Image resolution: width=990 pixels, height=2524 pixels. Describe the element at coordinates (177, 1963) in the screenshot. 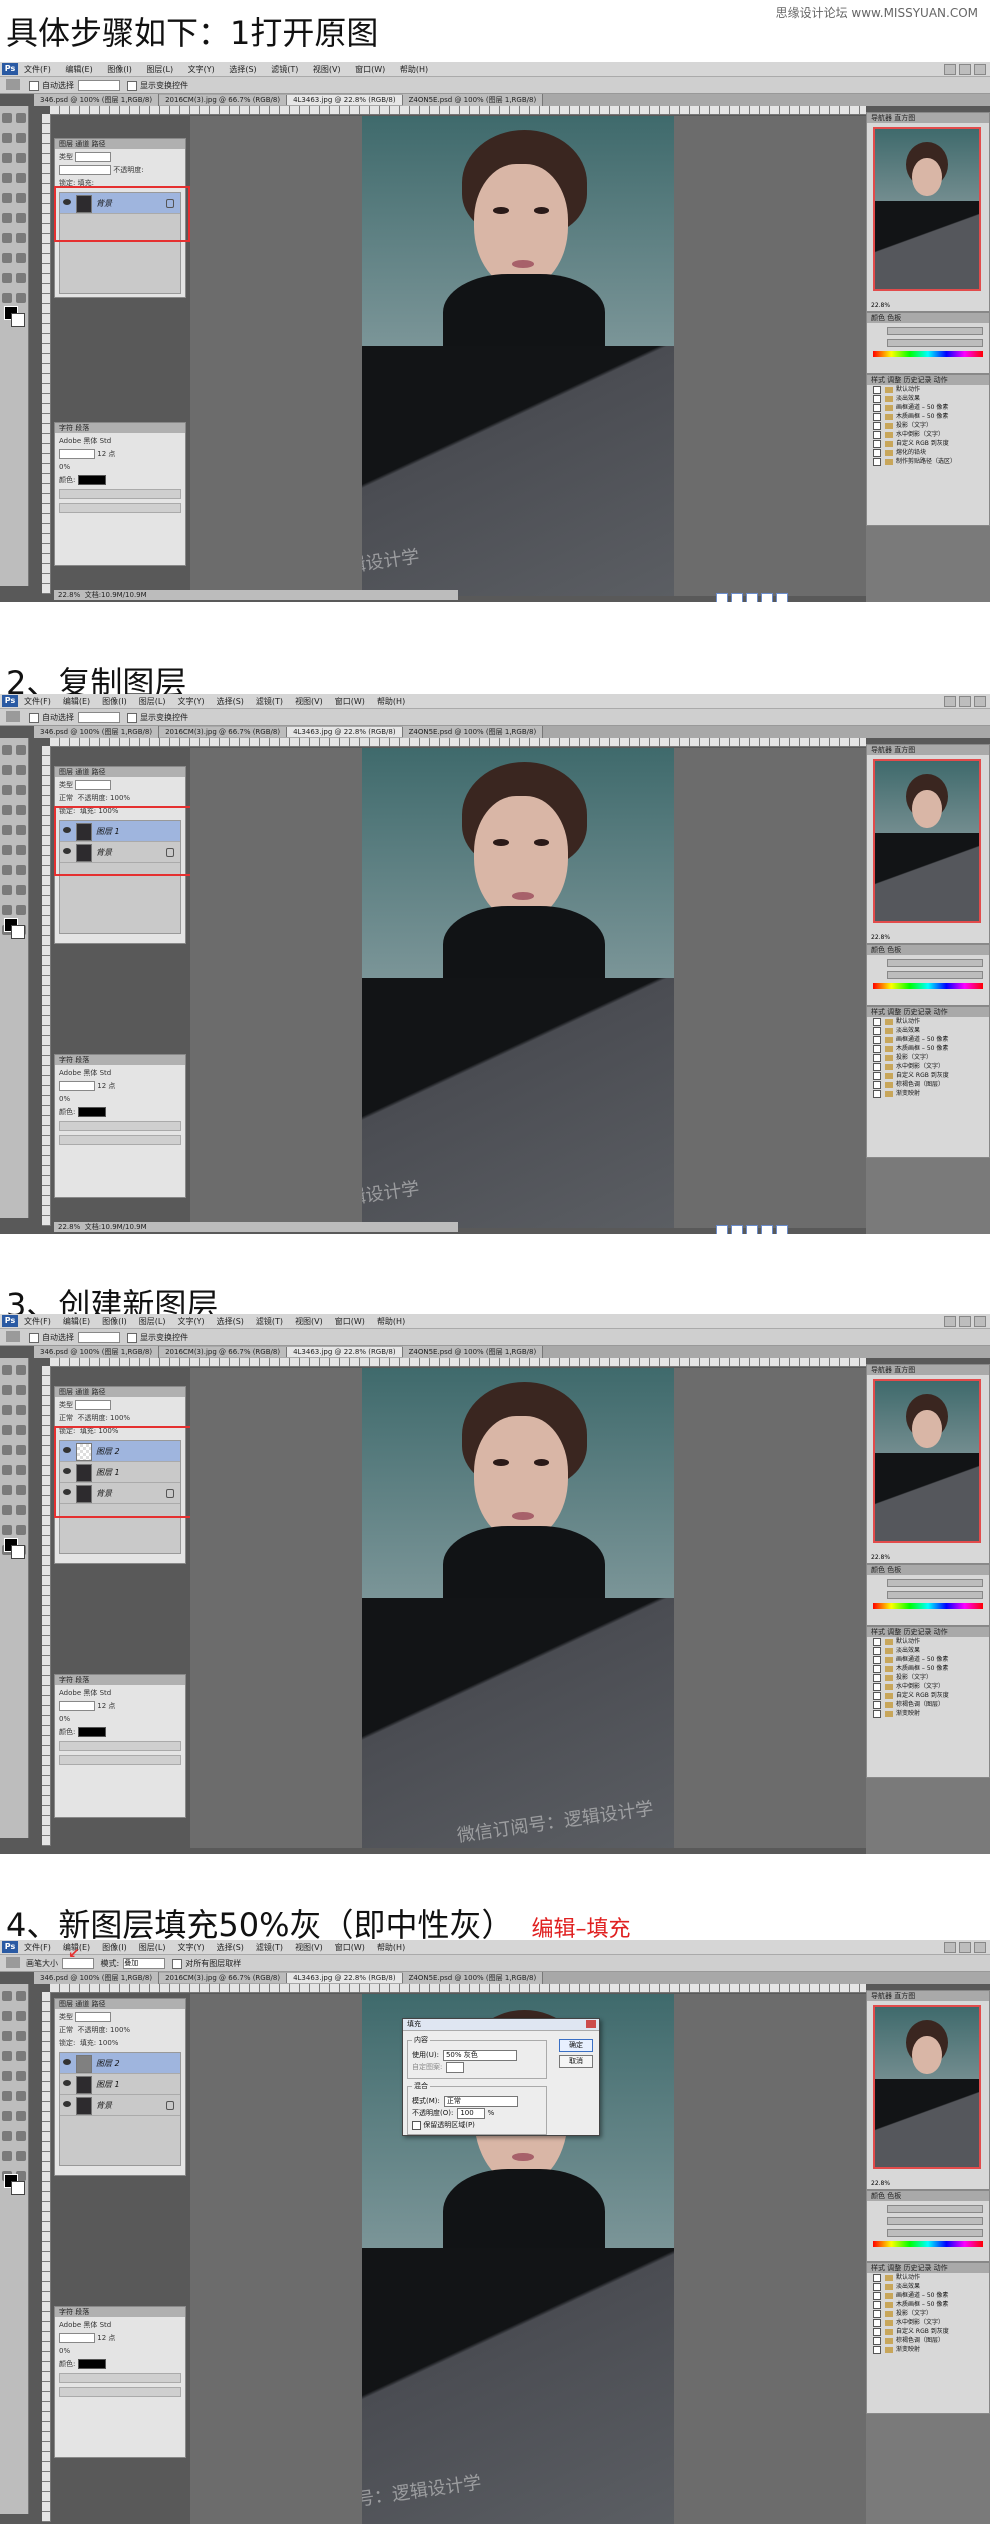

I see `sample-all-checkbox` at that location.